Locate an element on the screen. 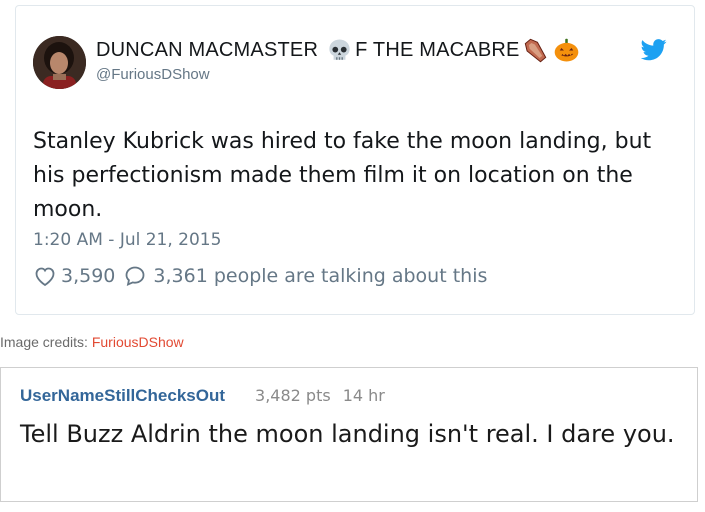 The width and height of the screenshot is (705, 512). twitter-bird-icon is located at coordinates (654, 50).